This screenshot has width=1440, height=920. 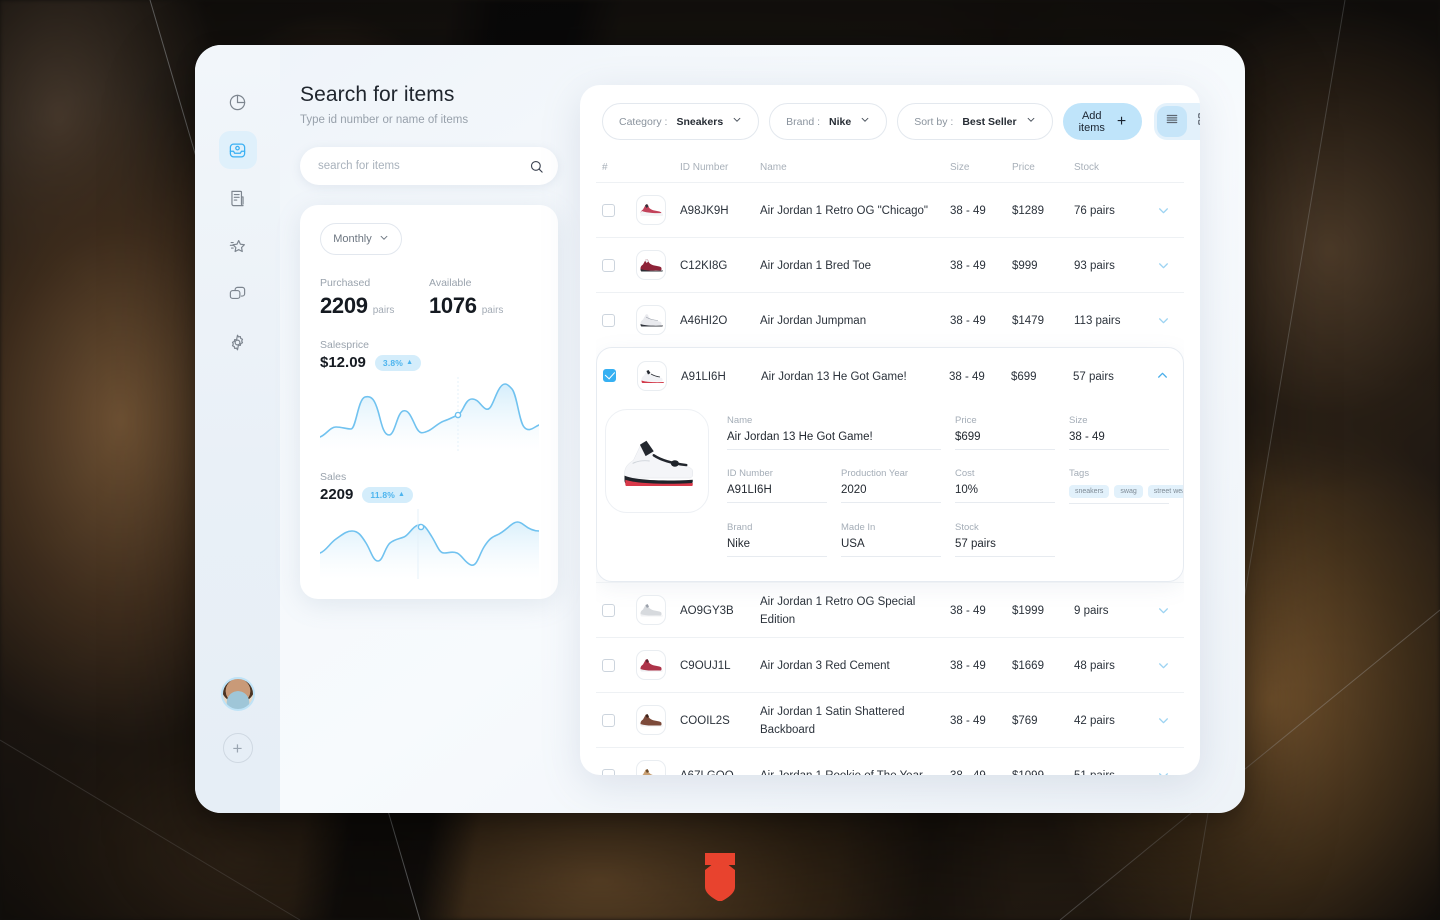 I want to click on trend-up-icon: ▲, so click(x=410, y=362).